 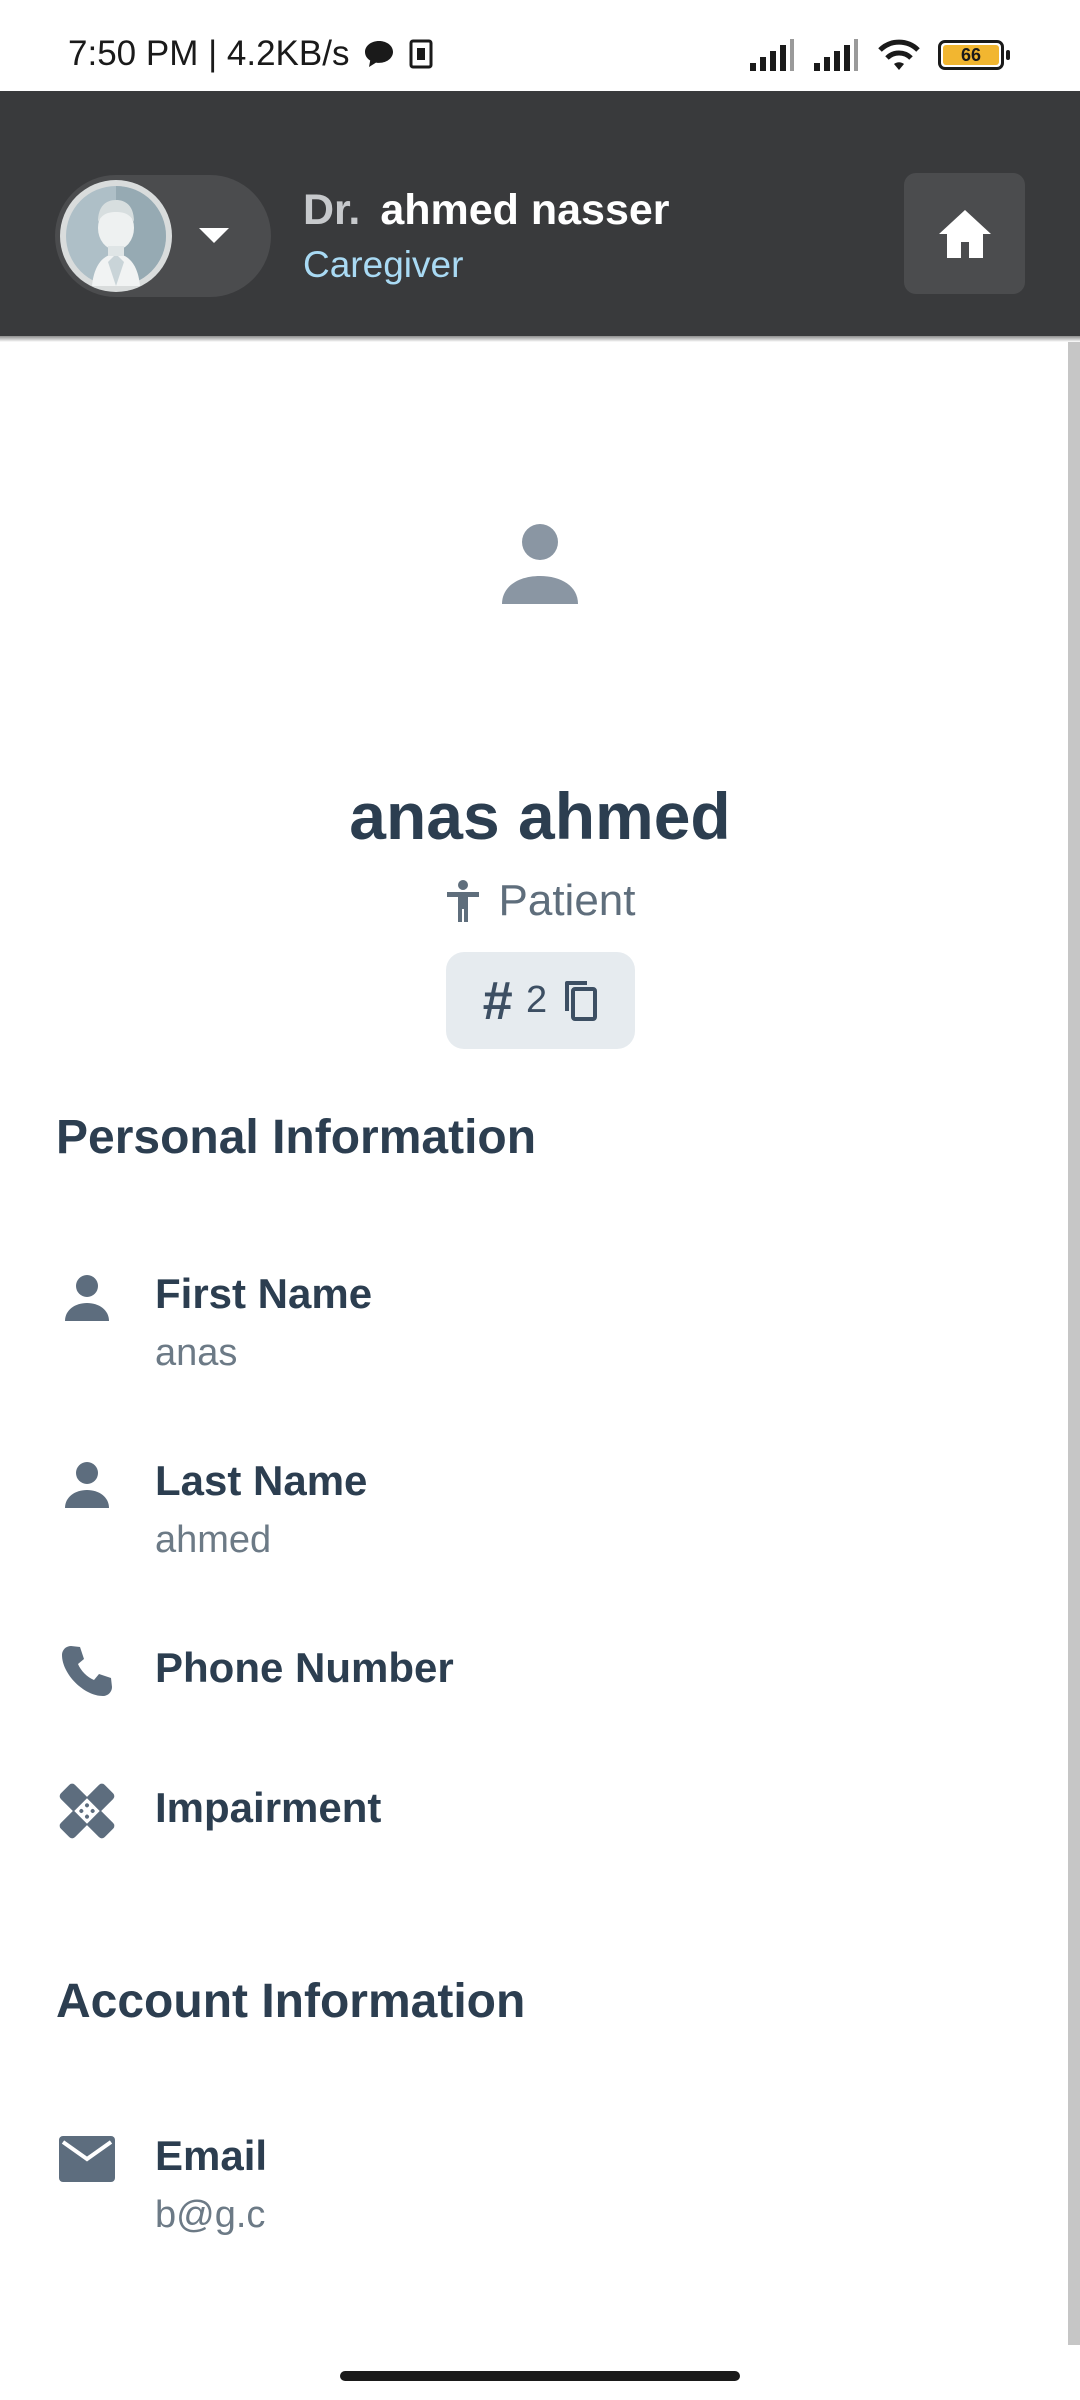 I want to click on bandage-icon, so click(x=87, y=1811).